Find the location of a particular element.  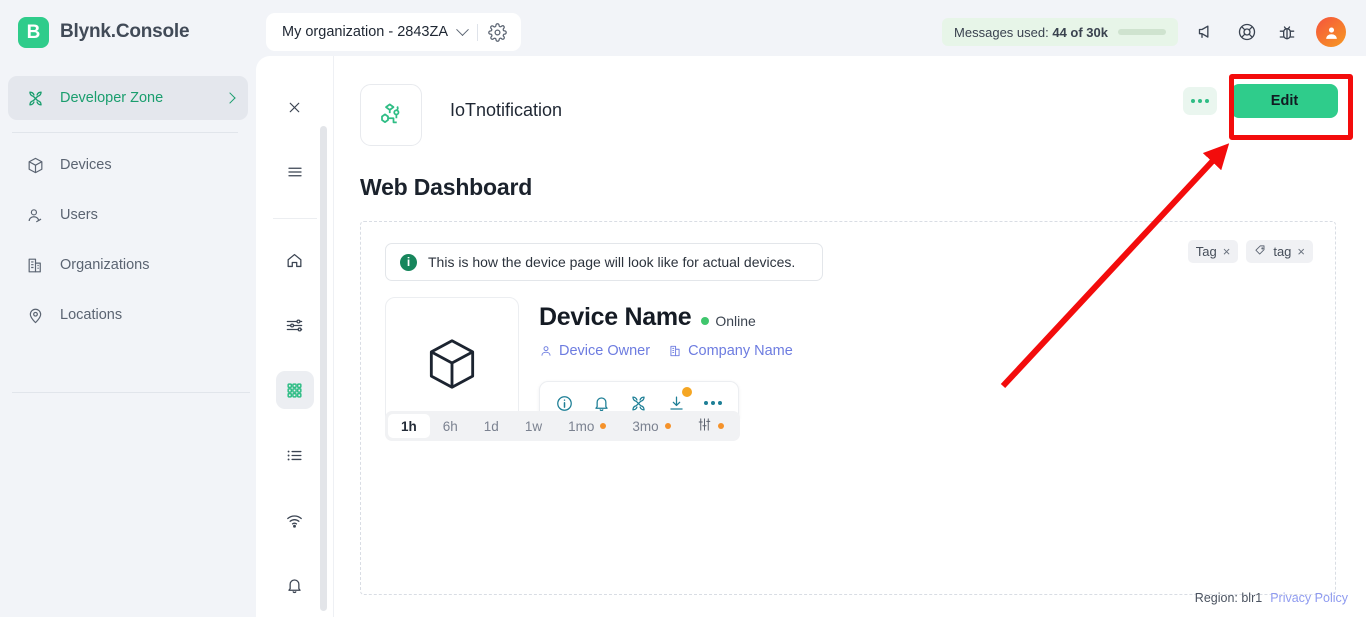

bug-icon is located at coordinates (1287, 32).